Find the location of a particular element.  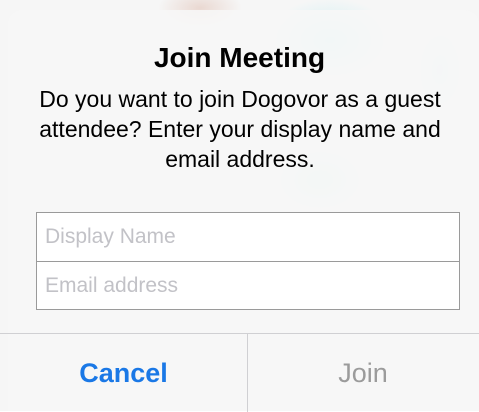

email-input is located at coordinates (248, 285).